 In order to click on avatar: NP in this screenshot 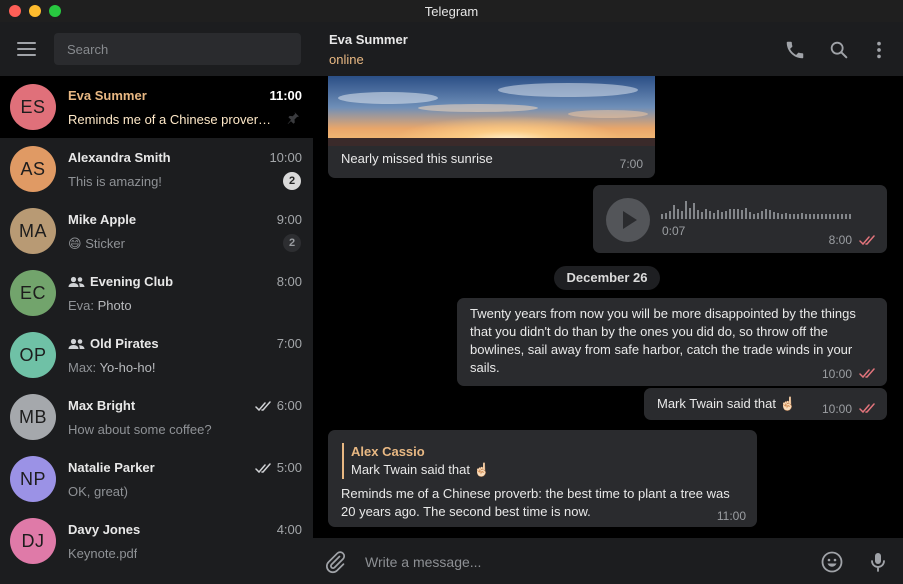, I will do `click(33, 479)`.